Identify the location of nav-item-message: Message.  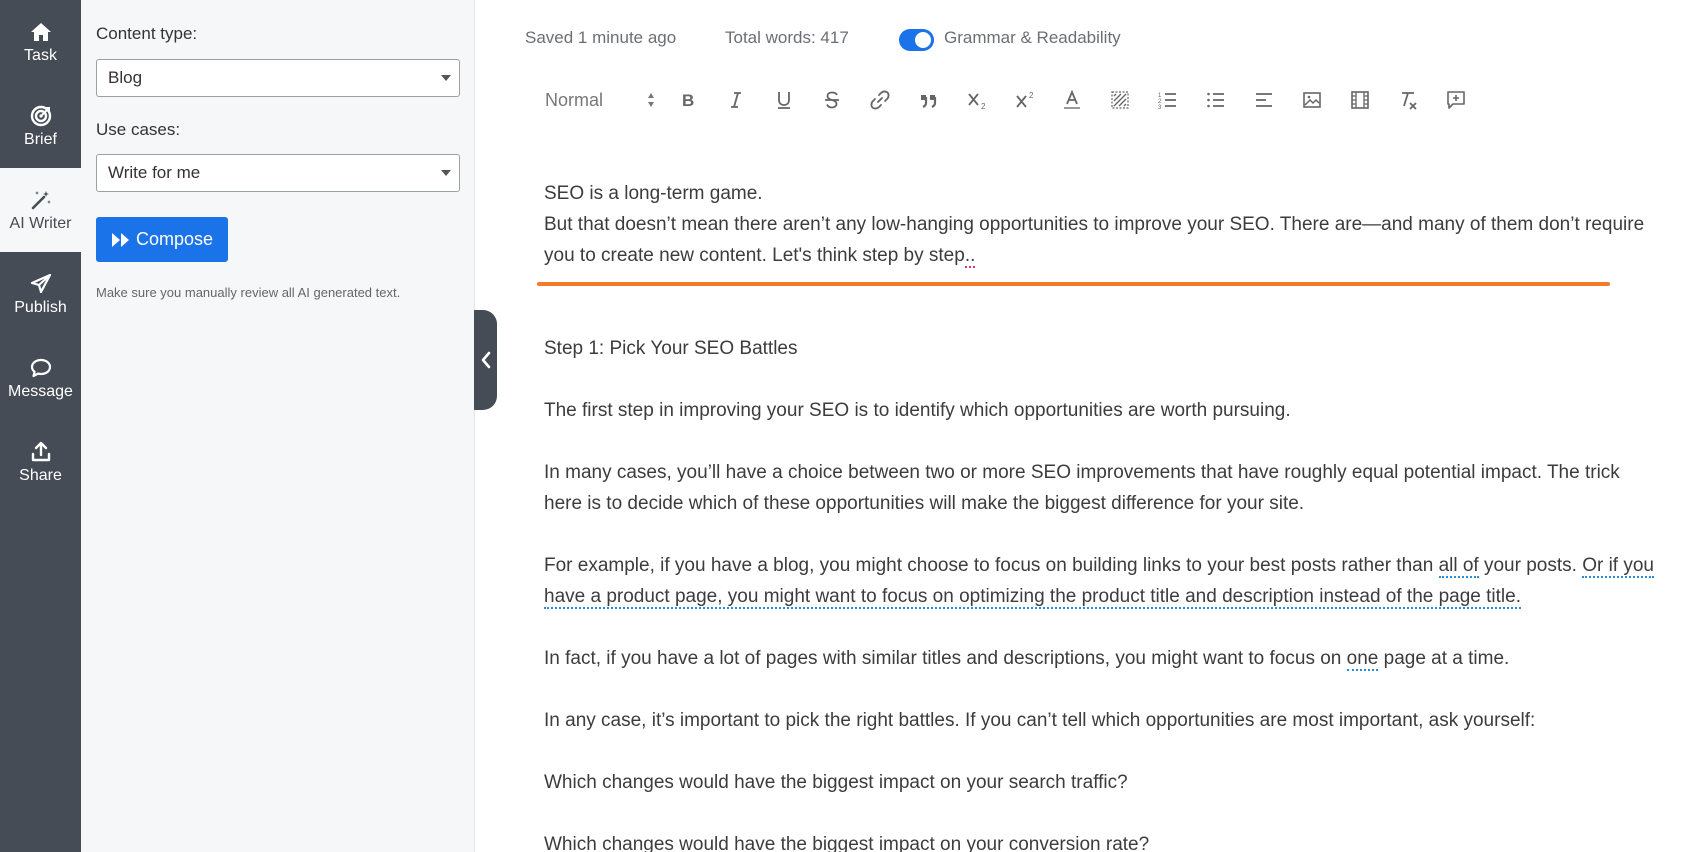
(40, 378).